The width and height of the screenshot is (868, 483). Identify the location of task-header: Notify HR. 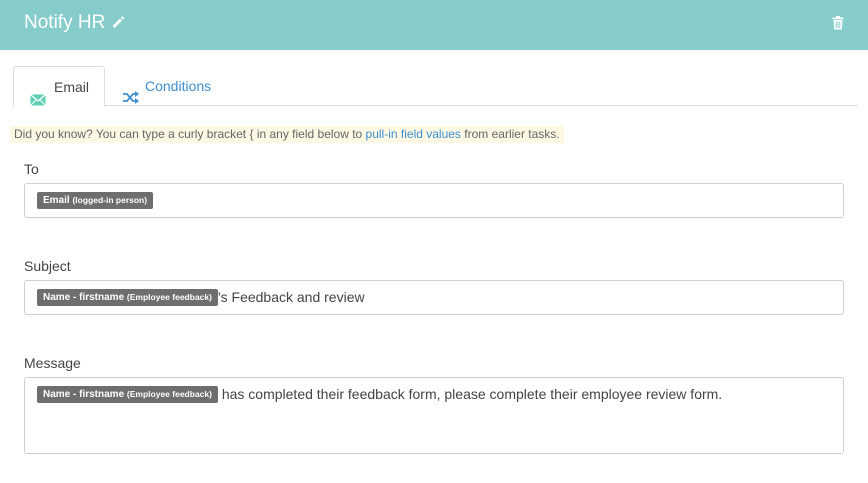
(434, 25).